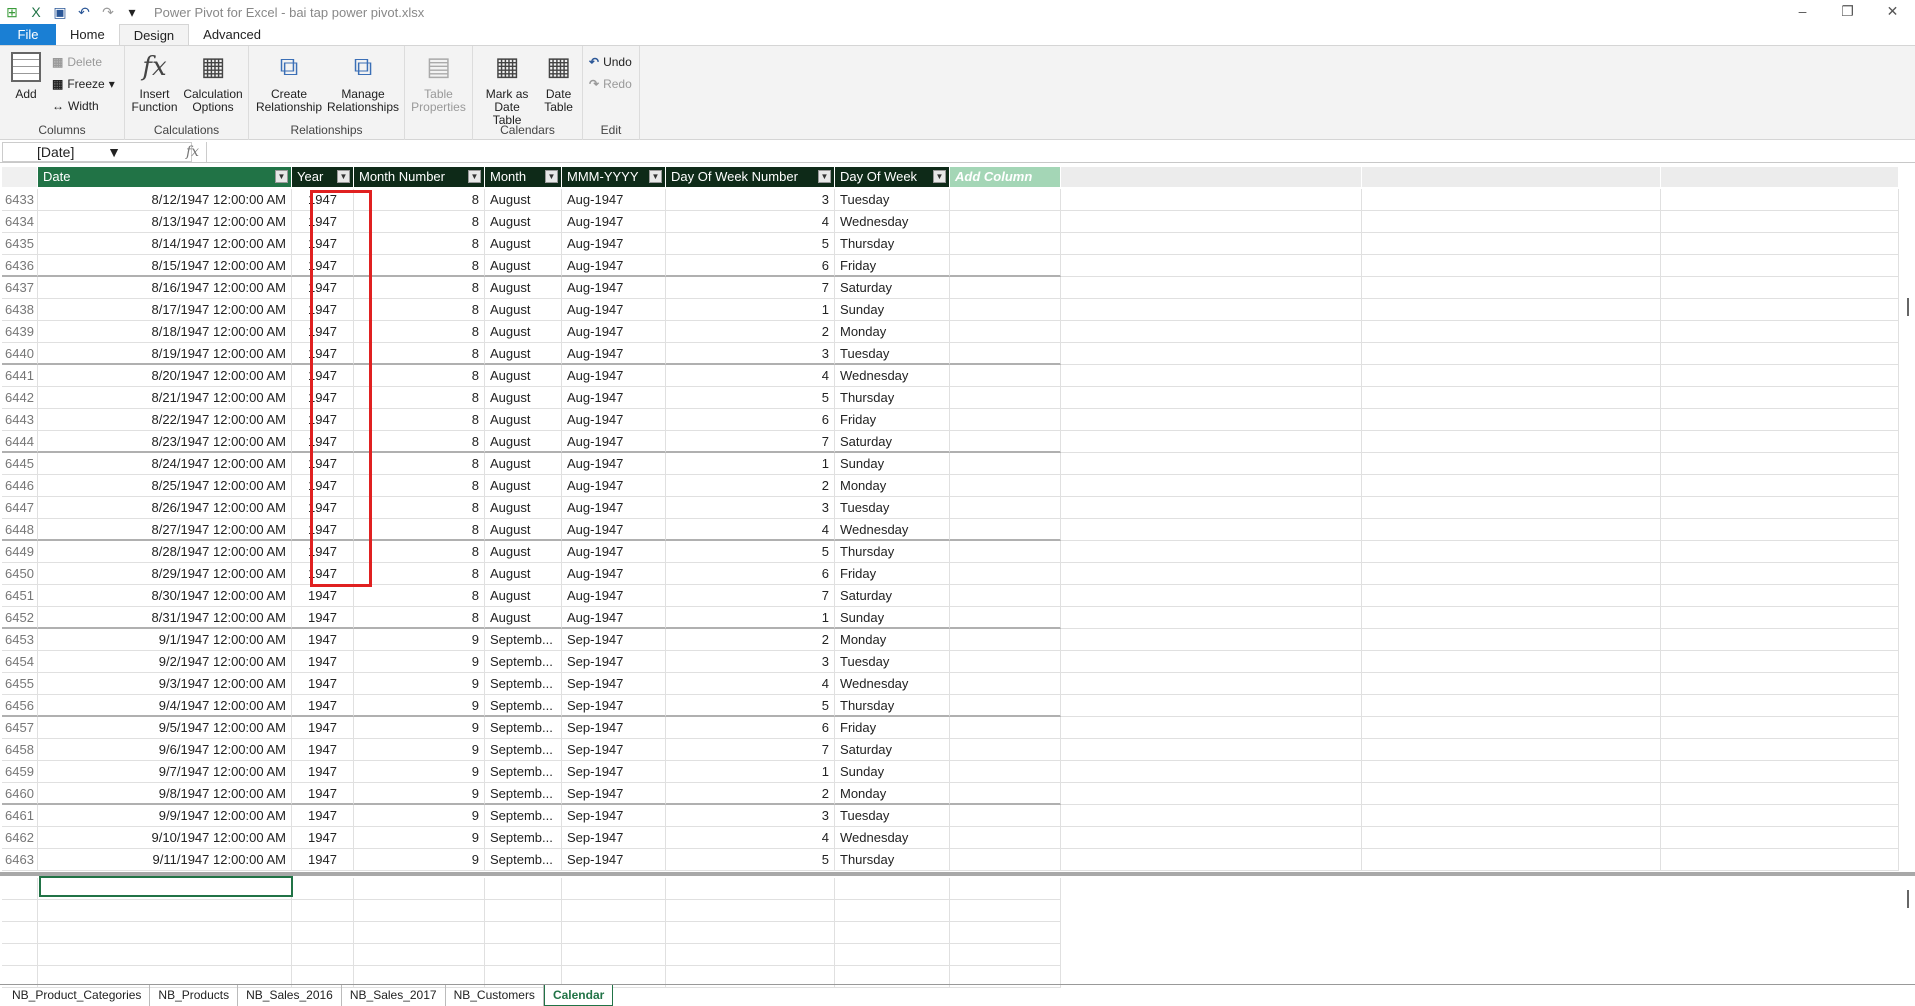 The height and width of the screenshot is (1006, 1915). Describe the element at coordinates (108, 12) in the screenshot. I see `redo-icon: ↷` at that location.